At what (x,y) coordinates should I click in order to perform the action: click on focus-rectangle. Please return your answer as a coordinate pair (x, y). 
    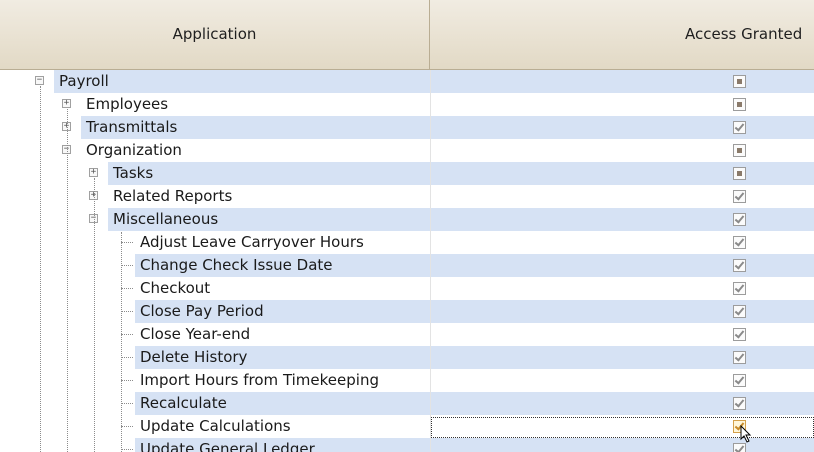
    Looking at the image, I should click on (622, 427).